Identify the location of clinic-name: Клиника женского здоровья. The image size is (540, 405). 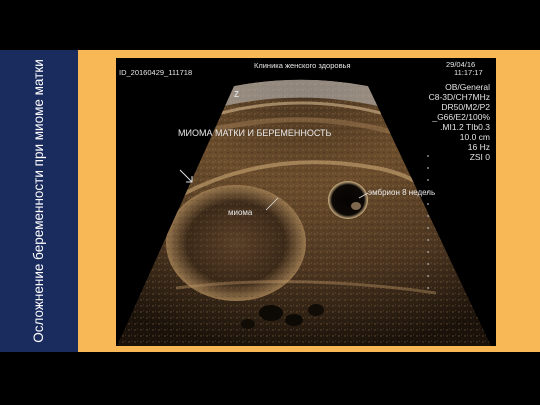
(302, 65).